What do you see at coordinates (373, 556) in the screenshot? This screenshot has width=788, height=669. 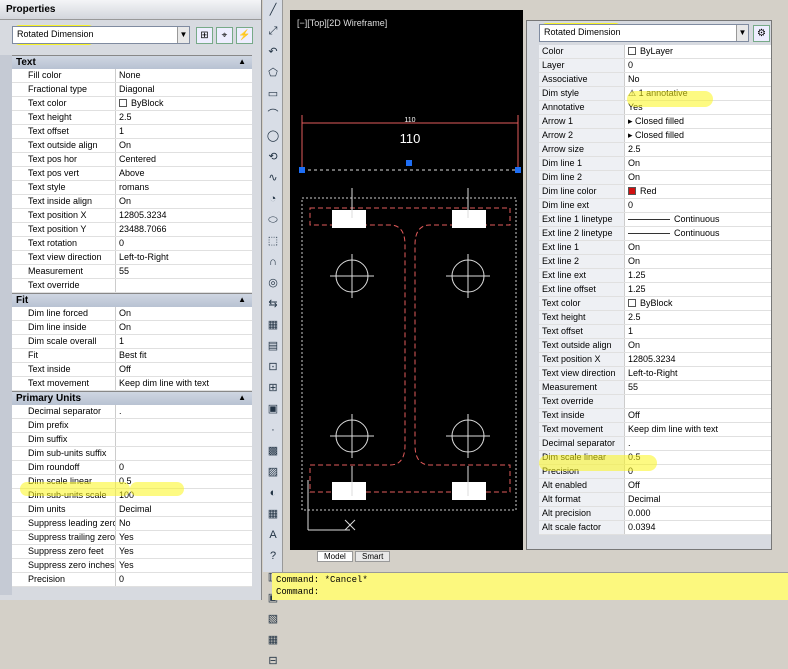 I see `tab-smart: Smart` at bounding box center [373, 556].